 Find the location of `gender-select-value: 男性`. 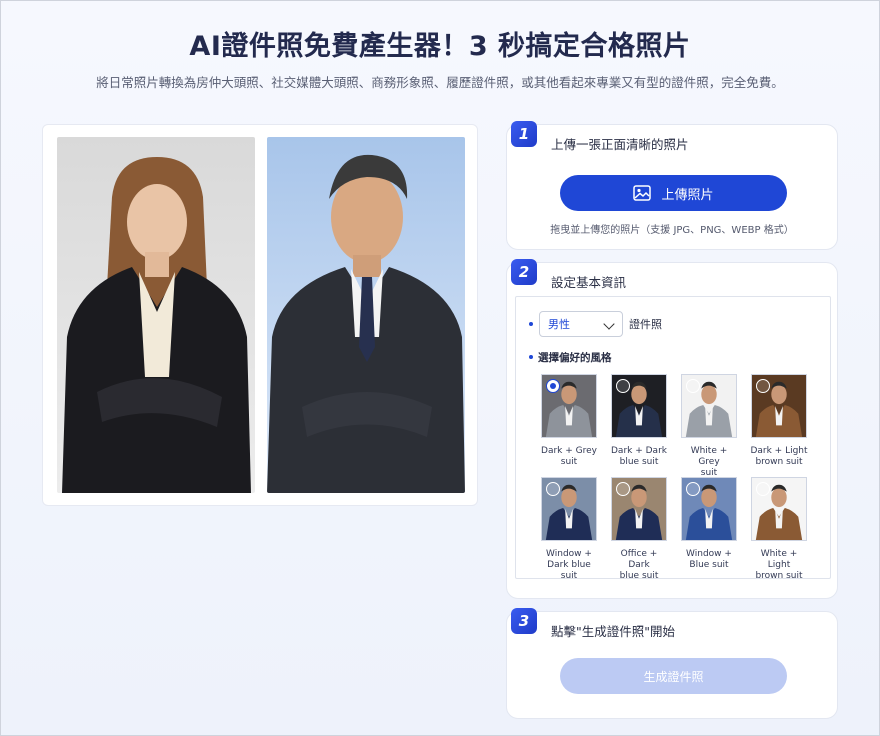

gender-select-value: 男性 is located at coordinates (559, 324).